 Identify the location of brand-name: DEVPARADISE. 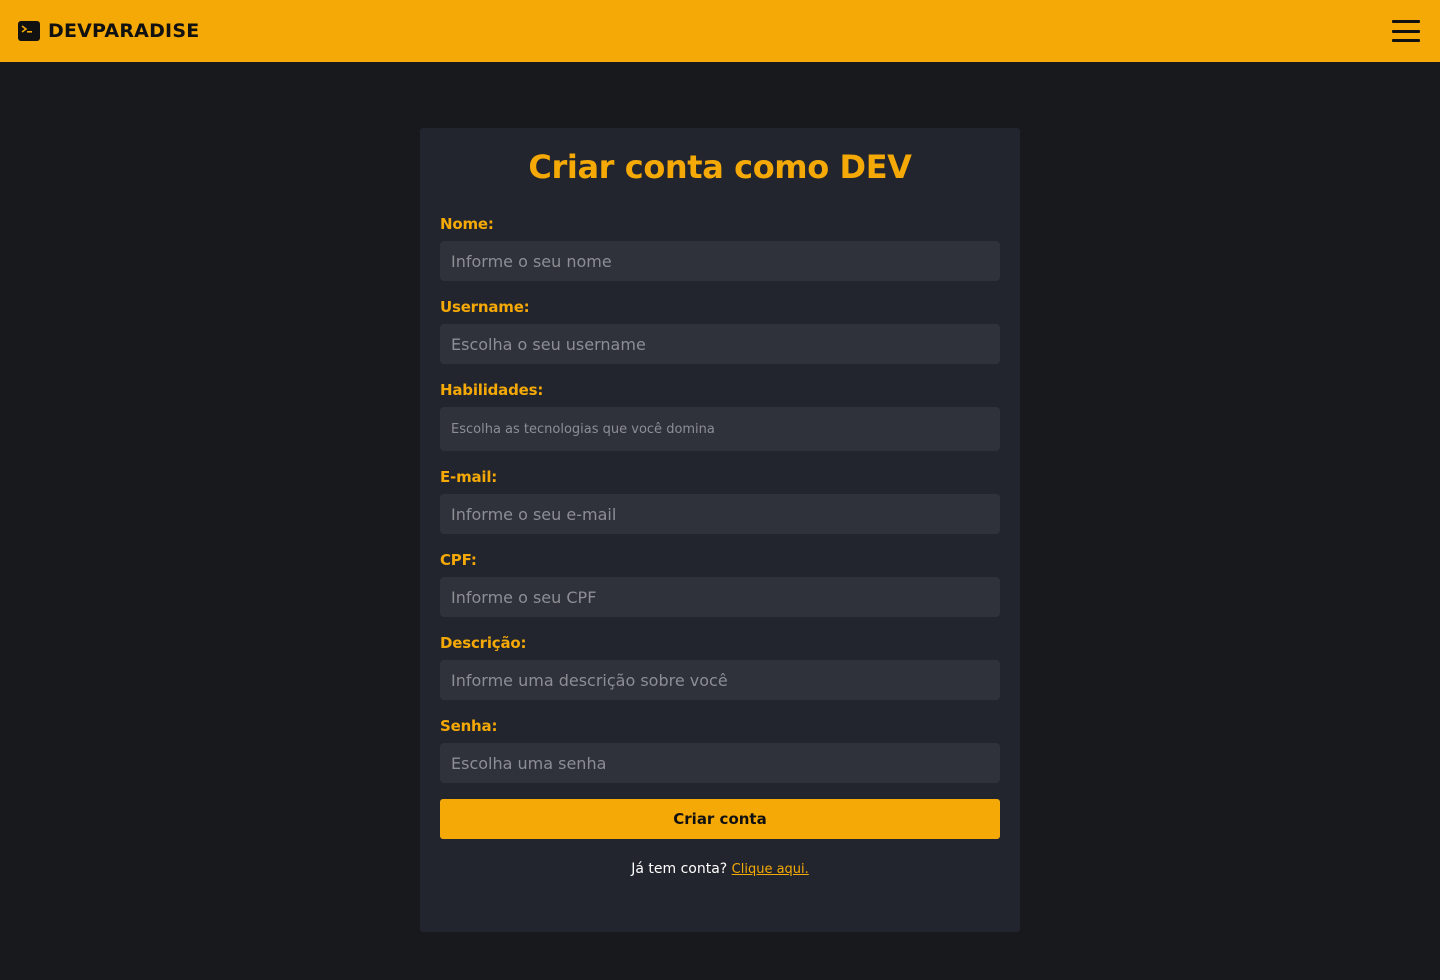
(124, 31).